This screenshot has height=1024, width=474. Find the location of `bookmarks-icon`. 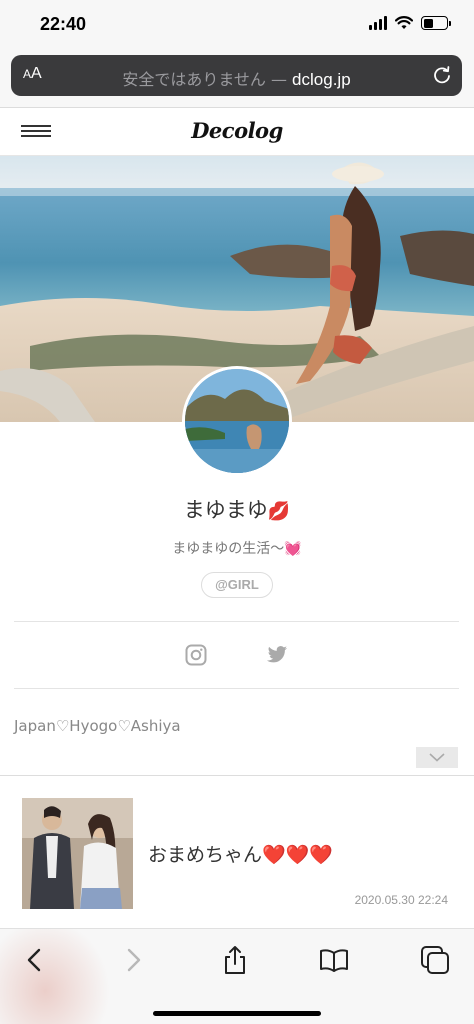

bookmarks-icon is located at coordinates (334, 960).